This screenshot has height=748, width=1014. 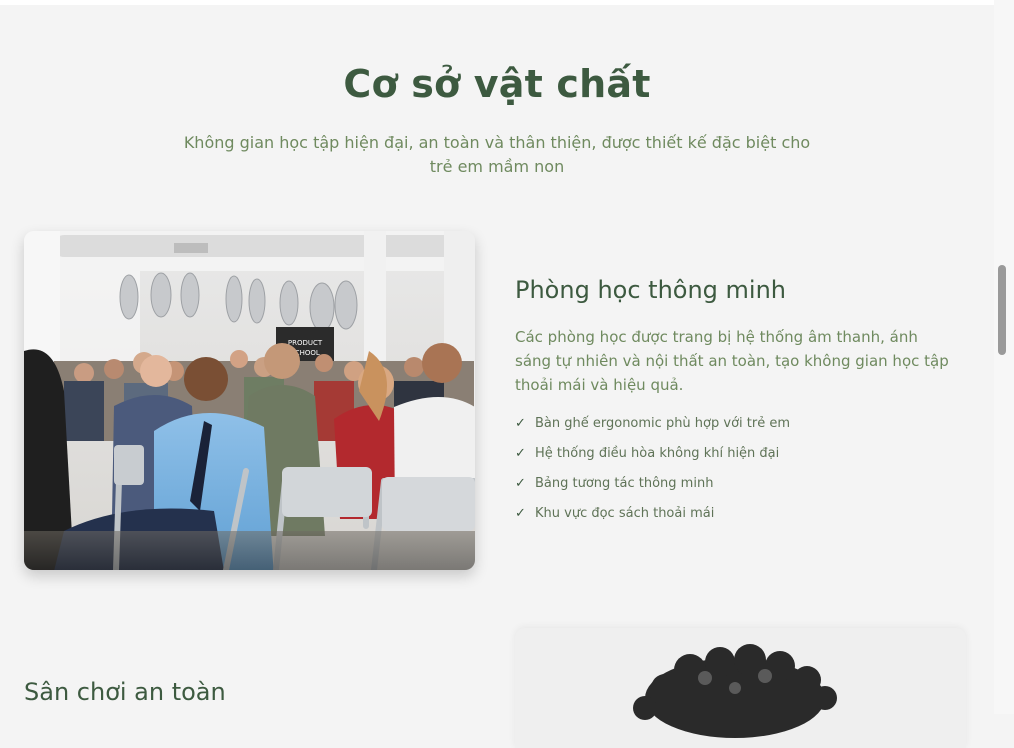 What do you see at coordinates (740, 688) in the screenshot?
I see `safe-playground-photo` at bounding box center [740, 688].